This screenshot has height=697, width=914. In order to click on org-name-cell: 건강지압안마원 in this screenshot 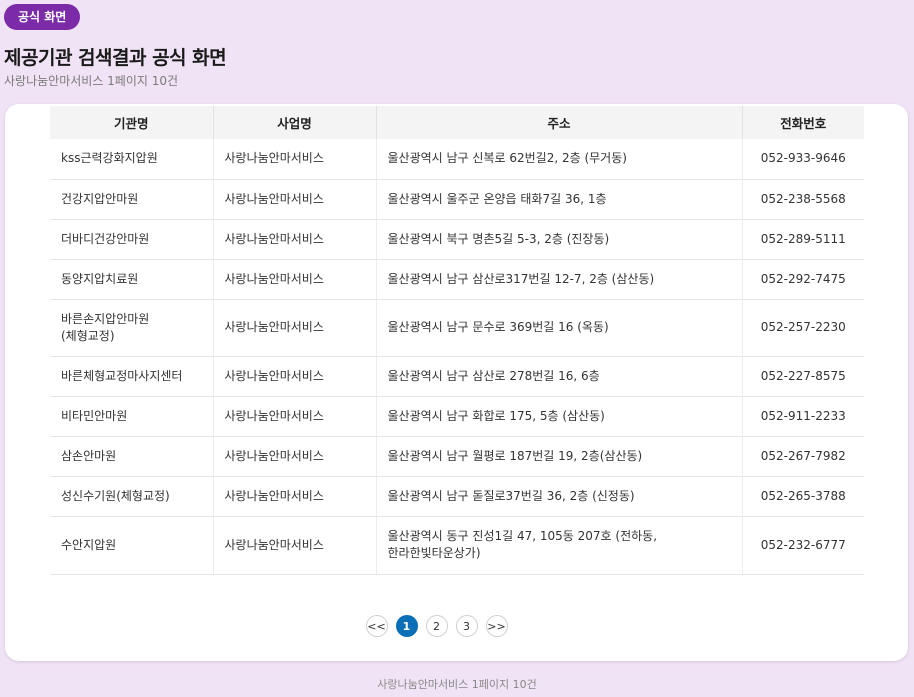, I will do `click(132, 199)`.